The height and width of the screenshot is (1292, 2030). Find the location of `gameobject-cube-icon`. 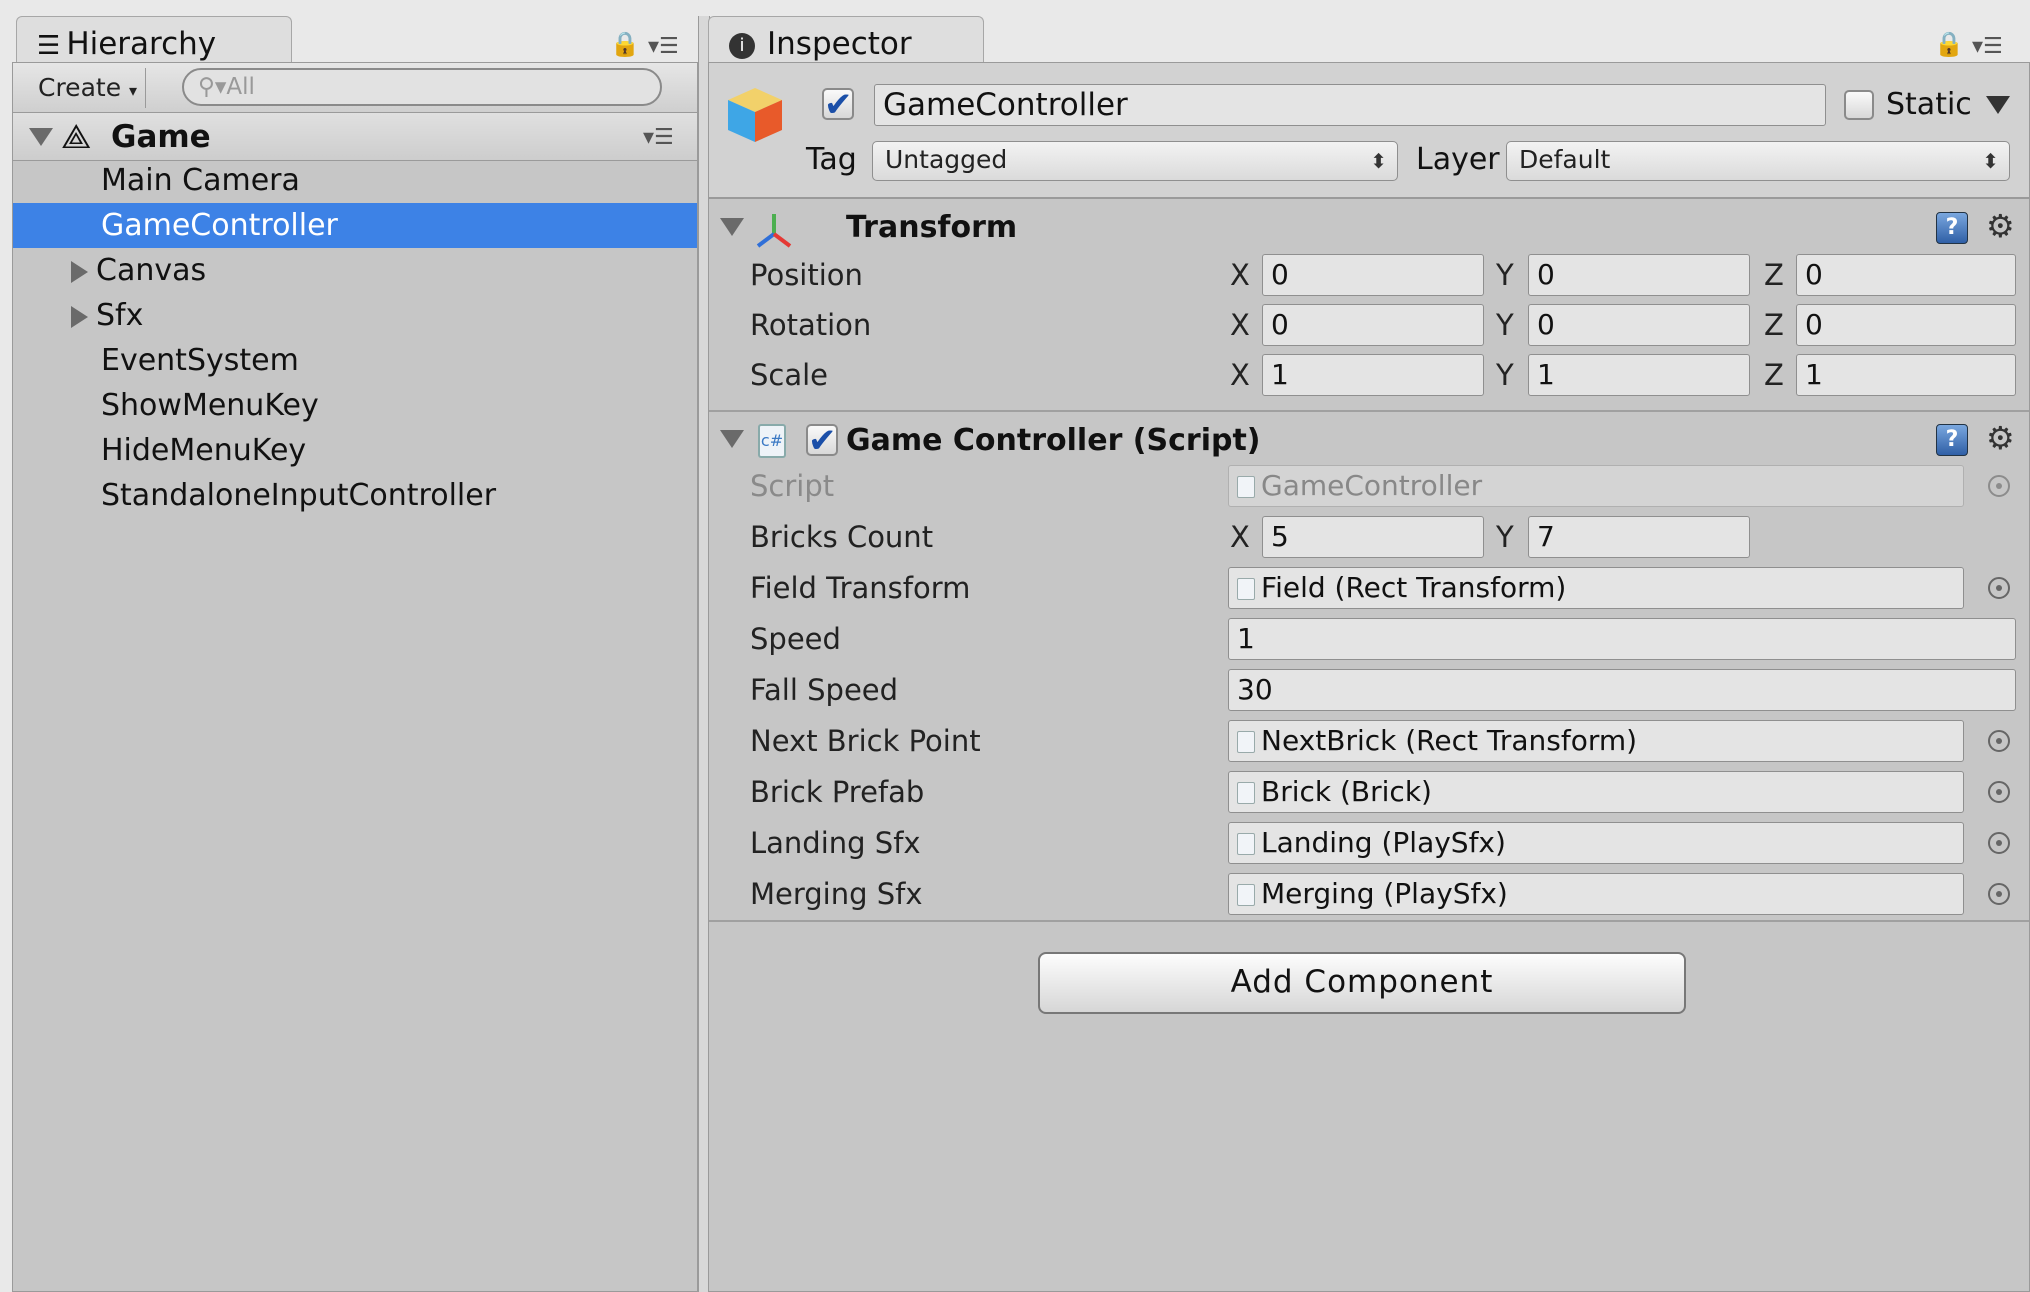

gameobject-cube-icon is located at coordinates (755, 115).